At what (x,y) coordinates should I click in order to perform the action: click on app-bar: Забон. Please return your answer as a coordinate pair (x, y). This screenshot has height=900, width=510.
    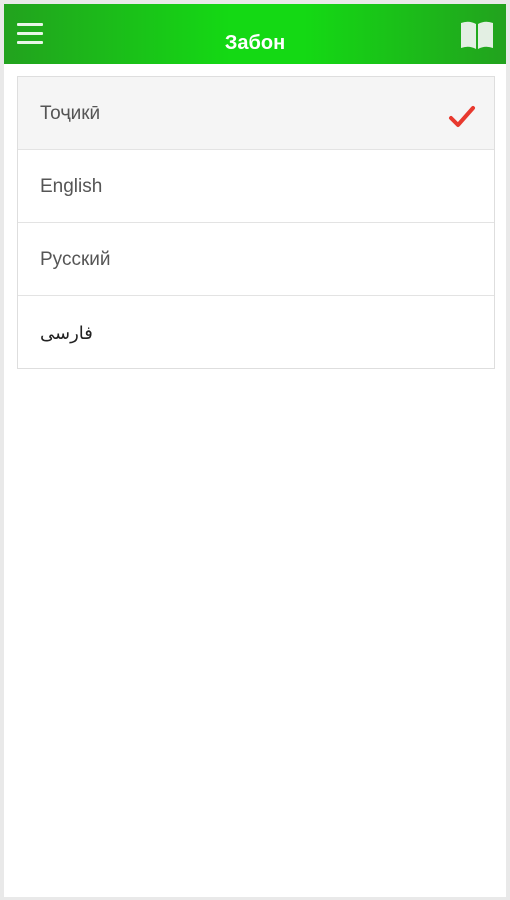
    Looking at the image, I should click on (255, 34).